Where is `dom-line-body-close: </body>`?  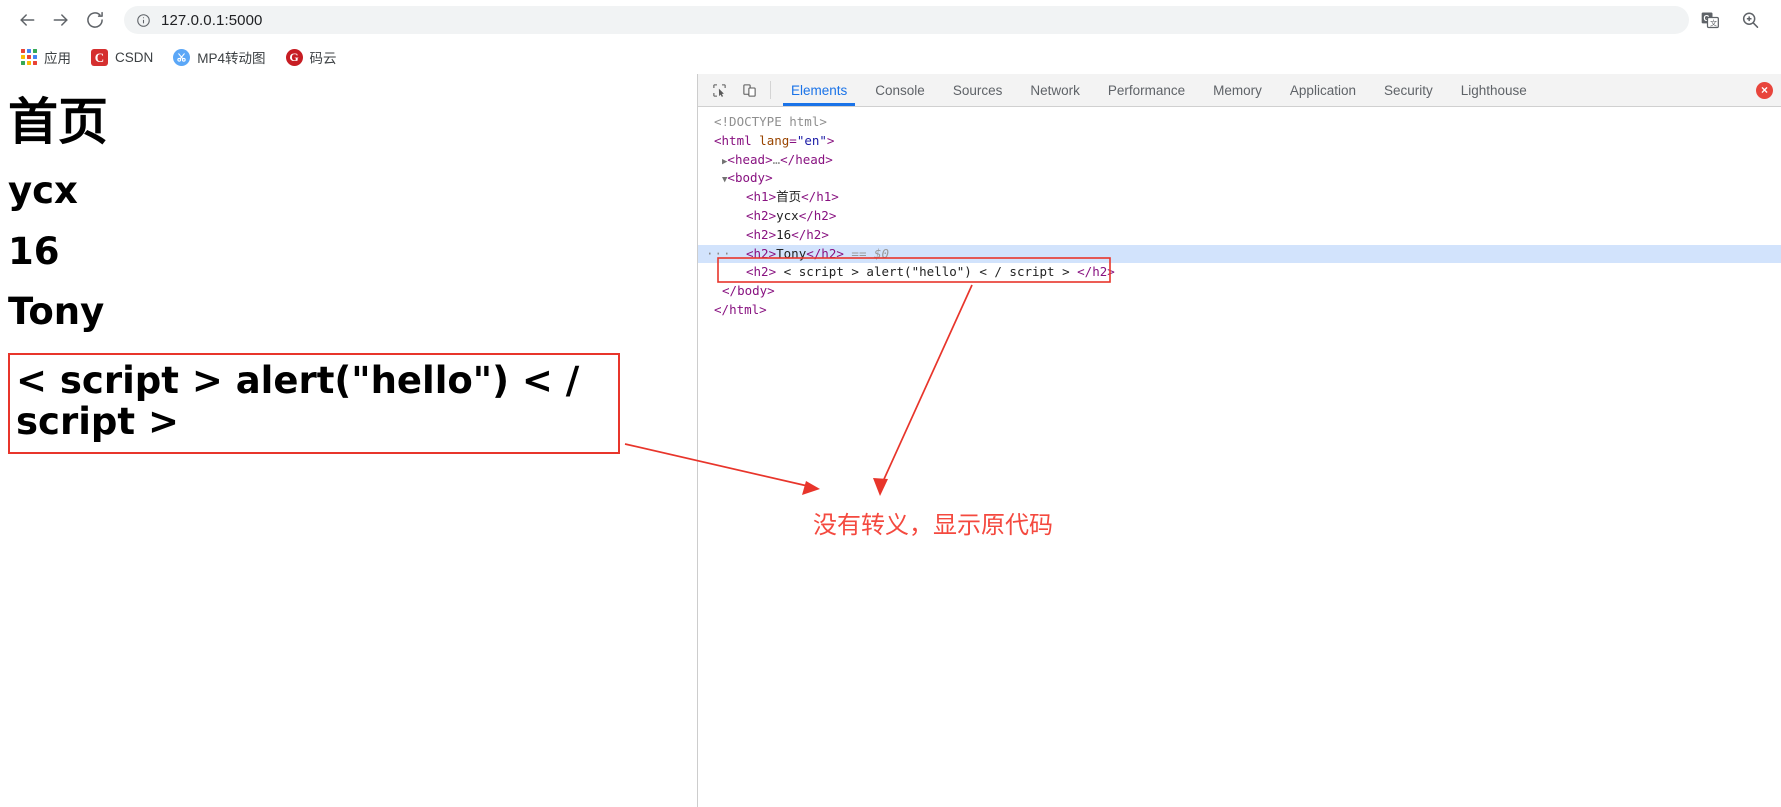 dom-line-body-close: </body> is located at coordinates (1239, 291).